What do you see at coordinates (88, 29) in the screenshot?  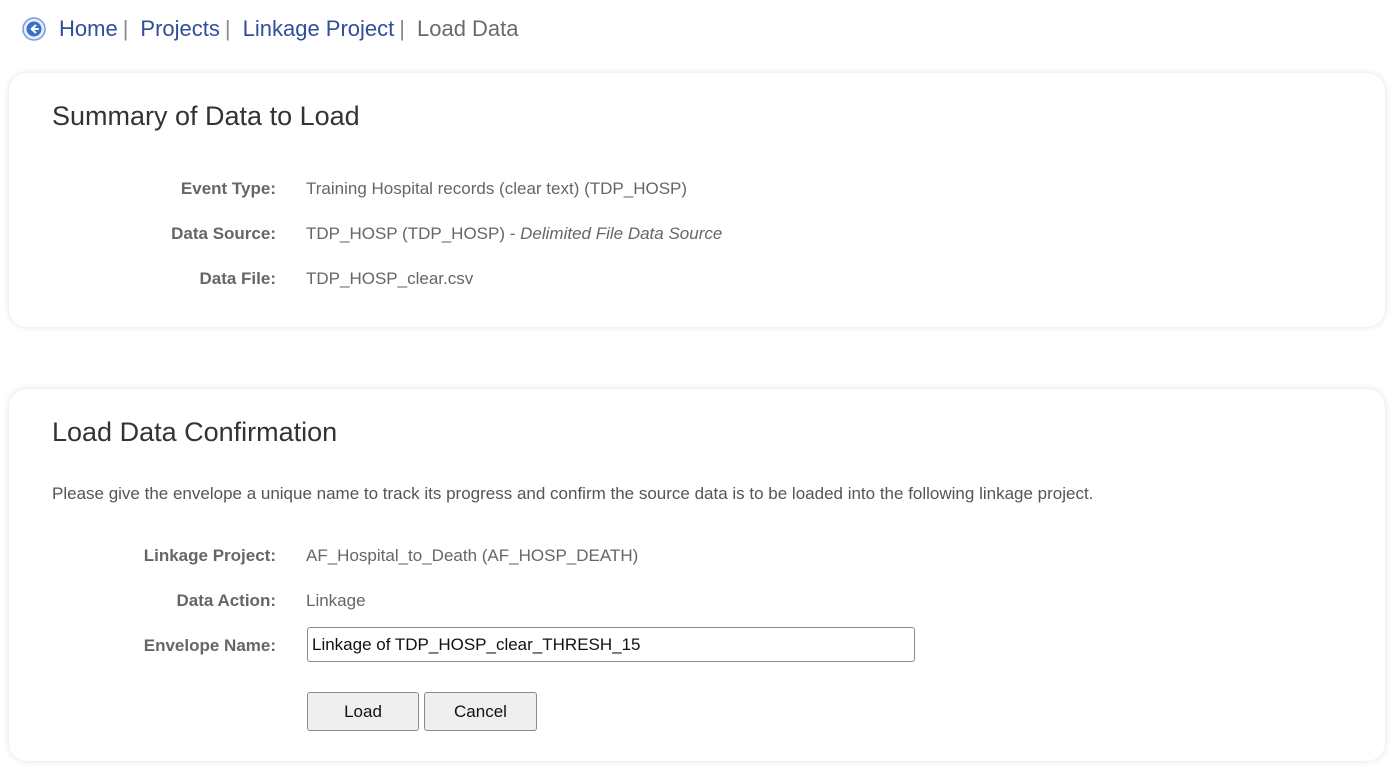 I see `breadcrumb-home-link: Home` at bounding box center [88, 29].